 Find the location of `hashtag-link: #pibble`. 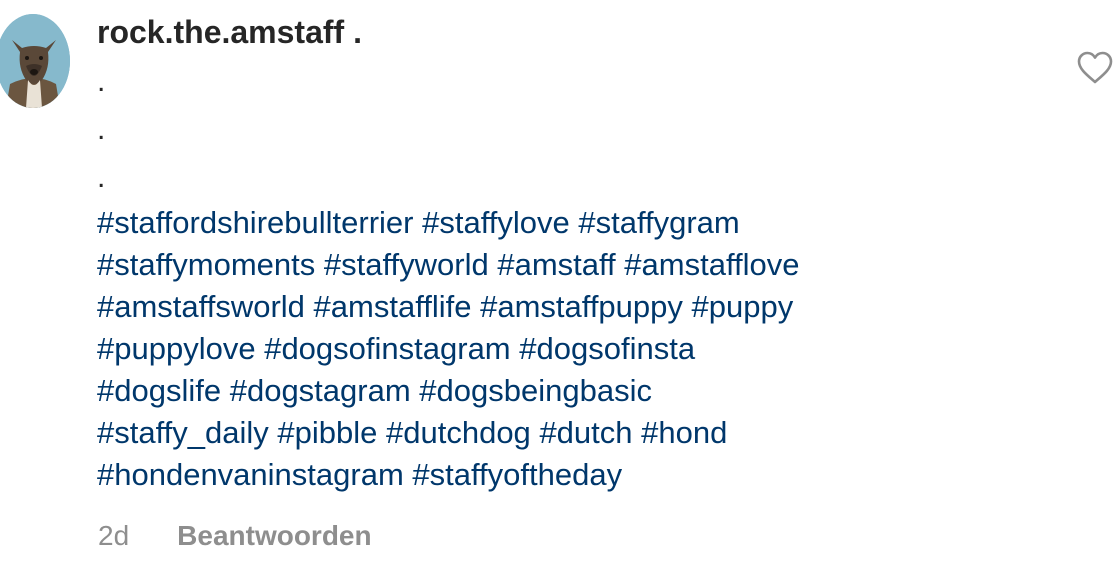

hashtag-link: #pibble is located at coordinates (327, 432).